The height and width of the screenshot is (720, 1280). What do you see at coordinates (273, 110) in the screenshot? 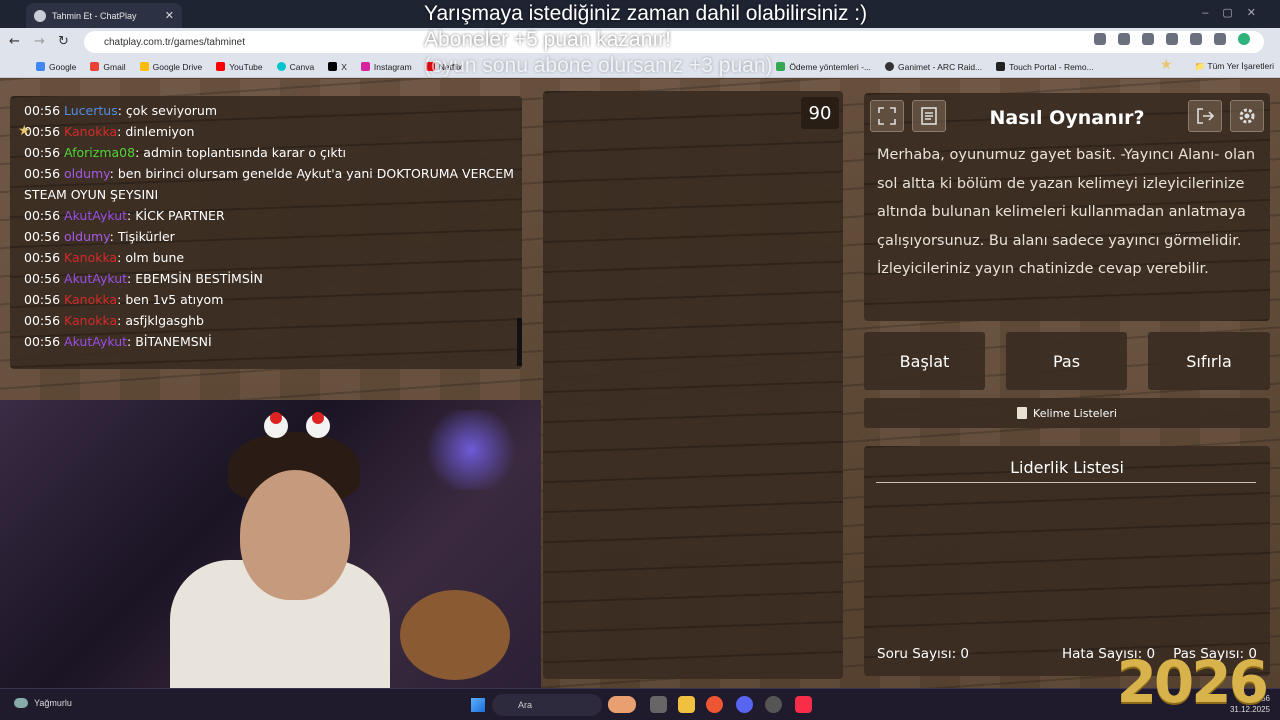
I see `chat-message: 00:56 Lucertus: çok seviyorum` at bounding box center [273, 110].